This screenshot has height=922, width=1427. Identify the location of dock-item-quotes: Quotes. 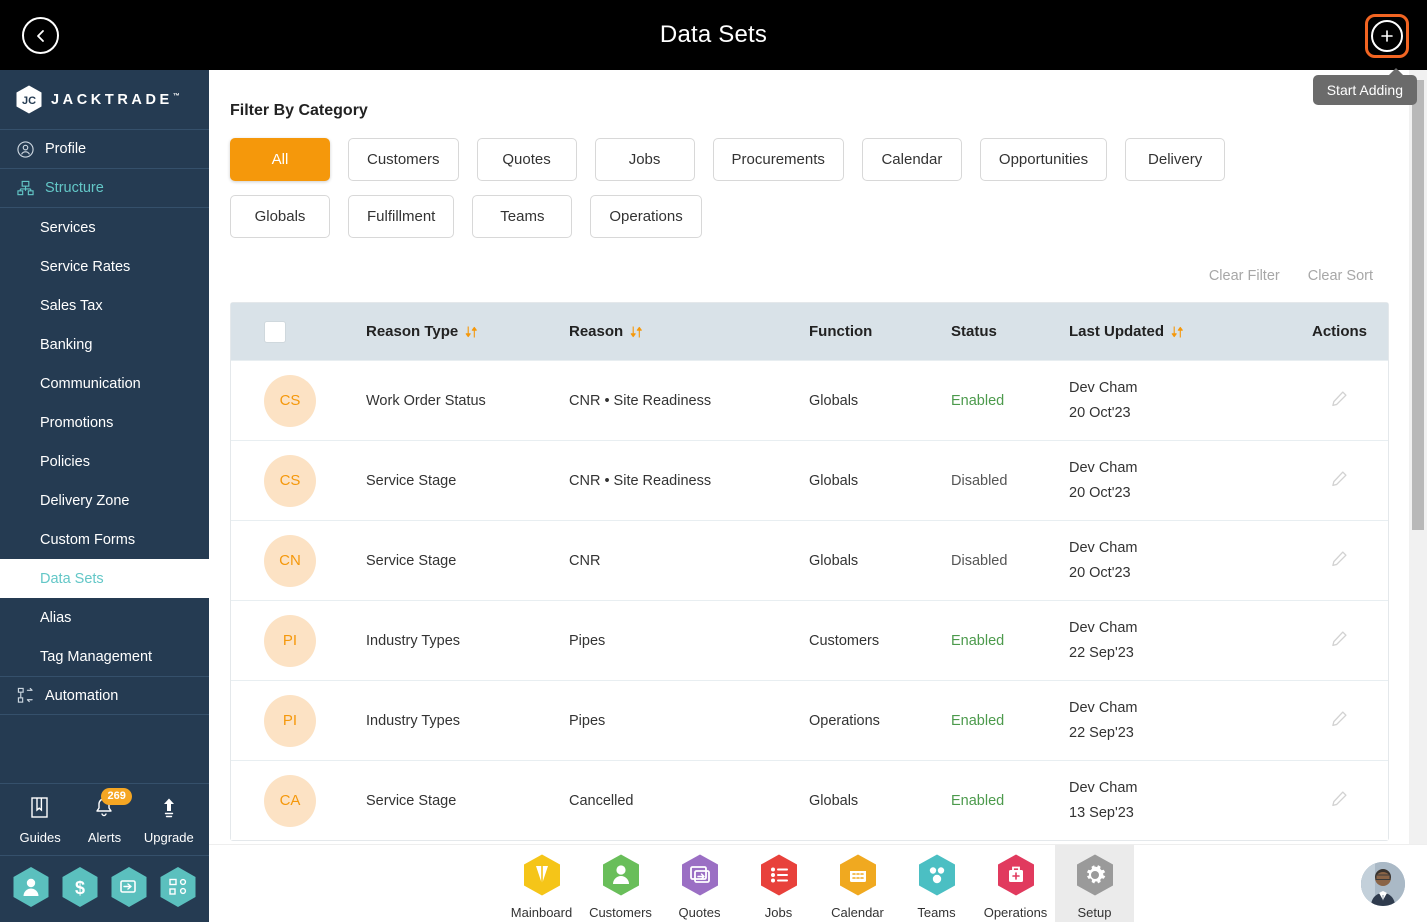
(699, 883).